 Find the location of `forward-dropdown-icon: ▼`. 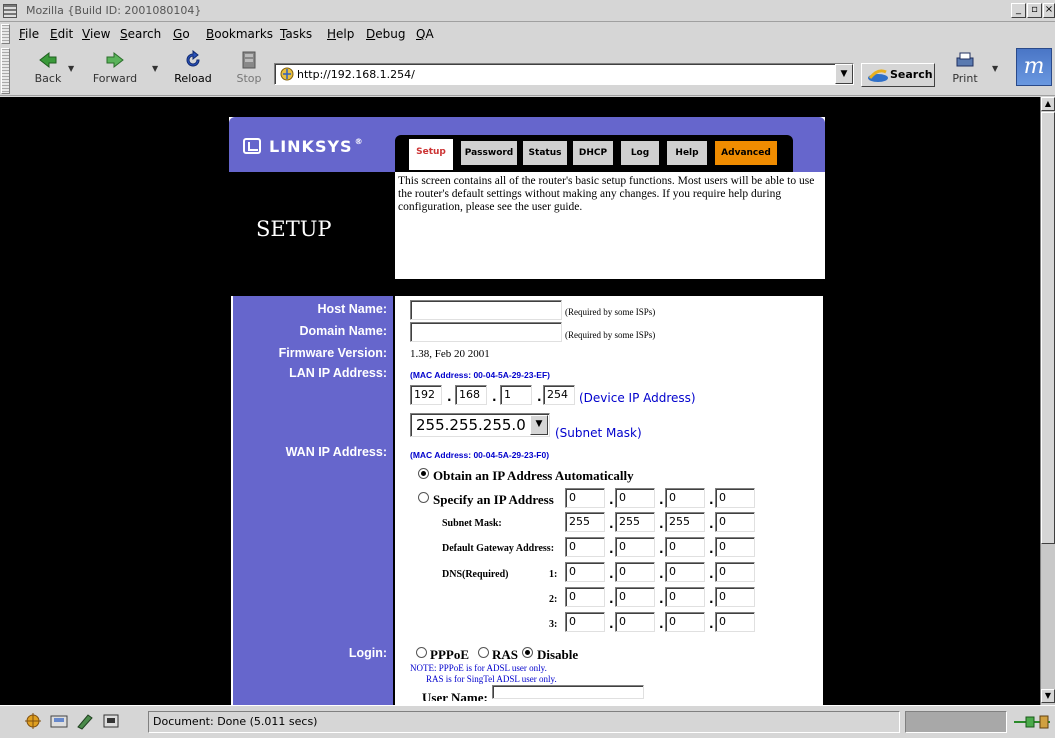

forward-dropdown-icon: ▼ is located at coordinates (155, 68).